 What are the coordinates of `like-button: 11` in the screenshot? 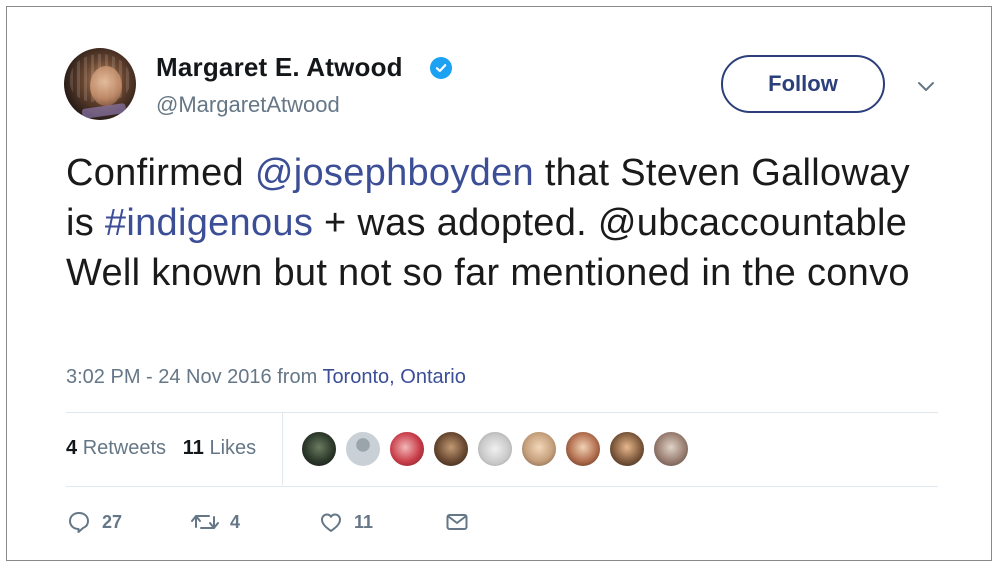 It's located at (345, 522).